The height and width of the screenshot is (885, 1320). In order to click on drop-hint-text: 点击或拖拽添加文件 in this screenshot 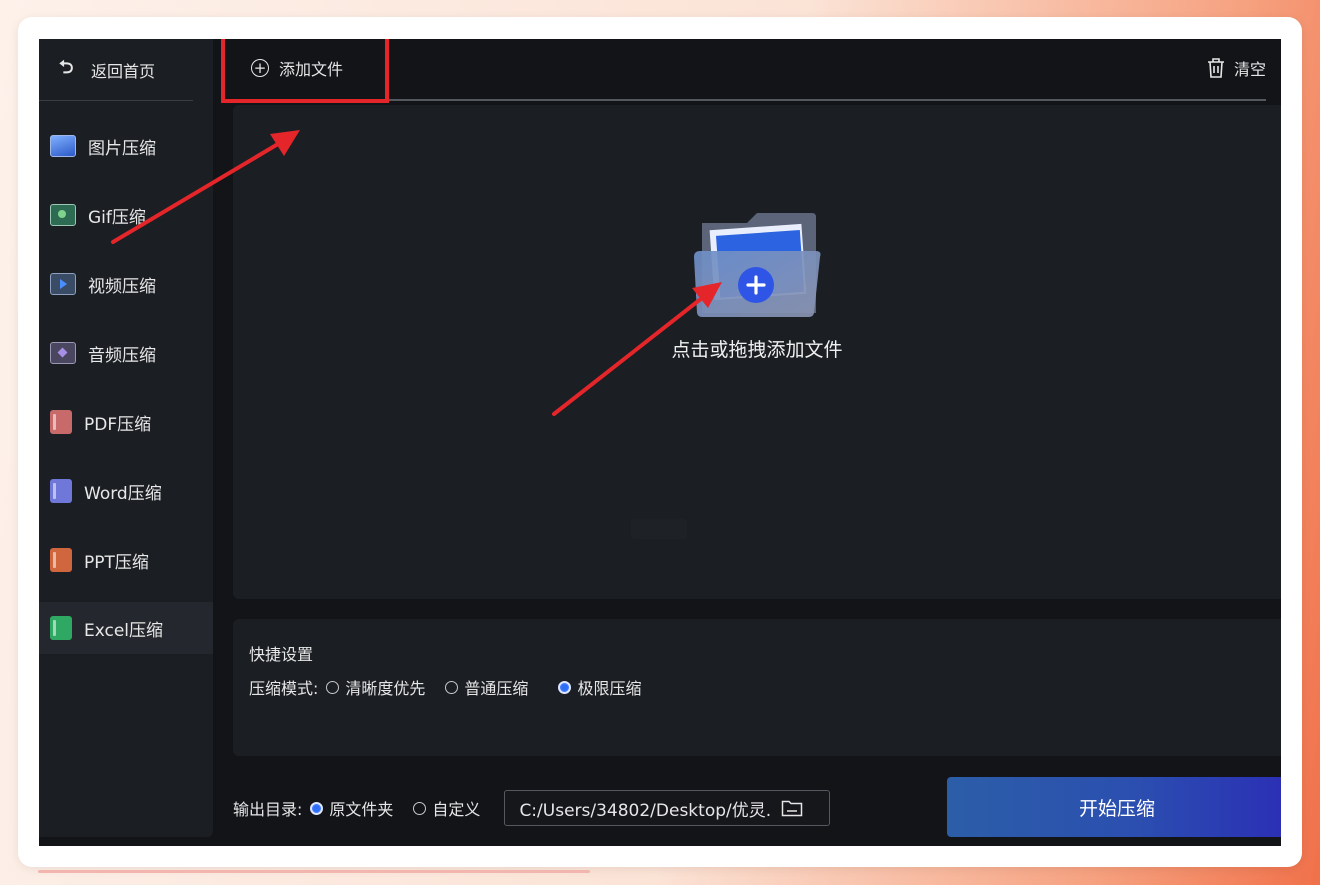, I will do `click(757, 350)`.